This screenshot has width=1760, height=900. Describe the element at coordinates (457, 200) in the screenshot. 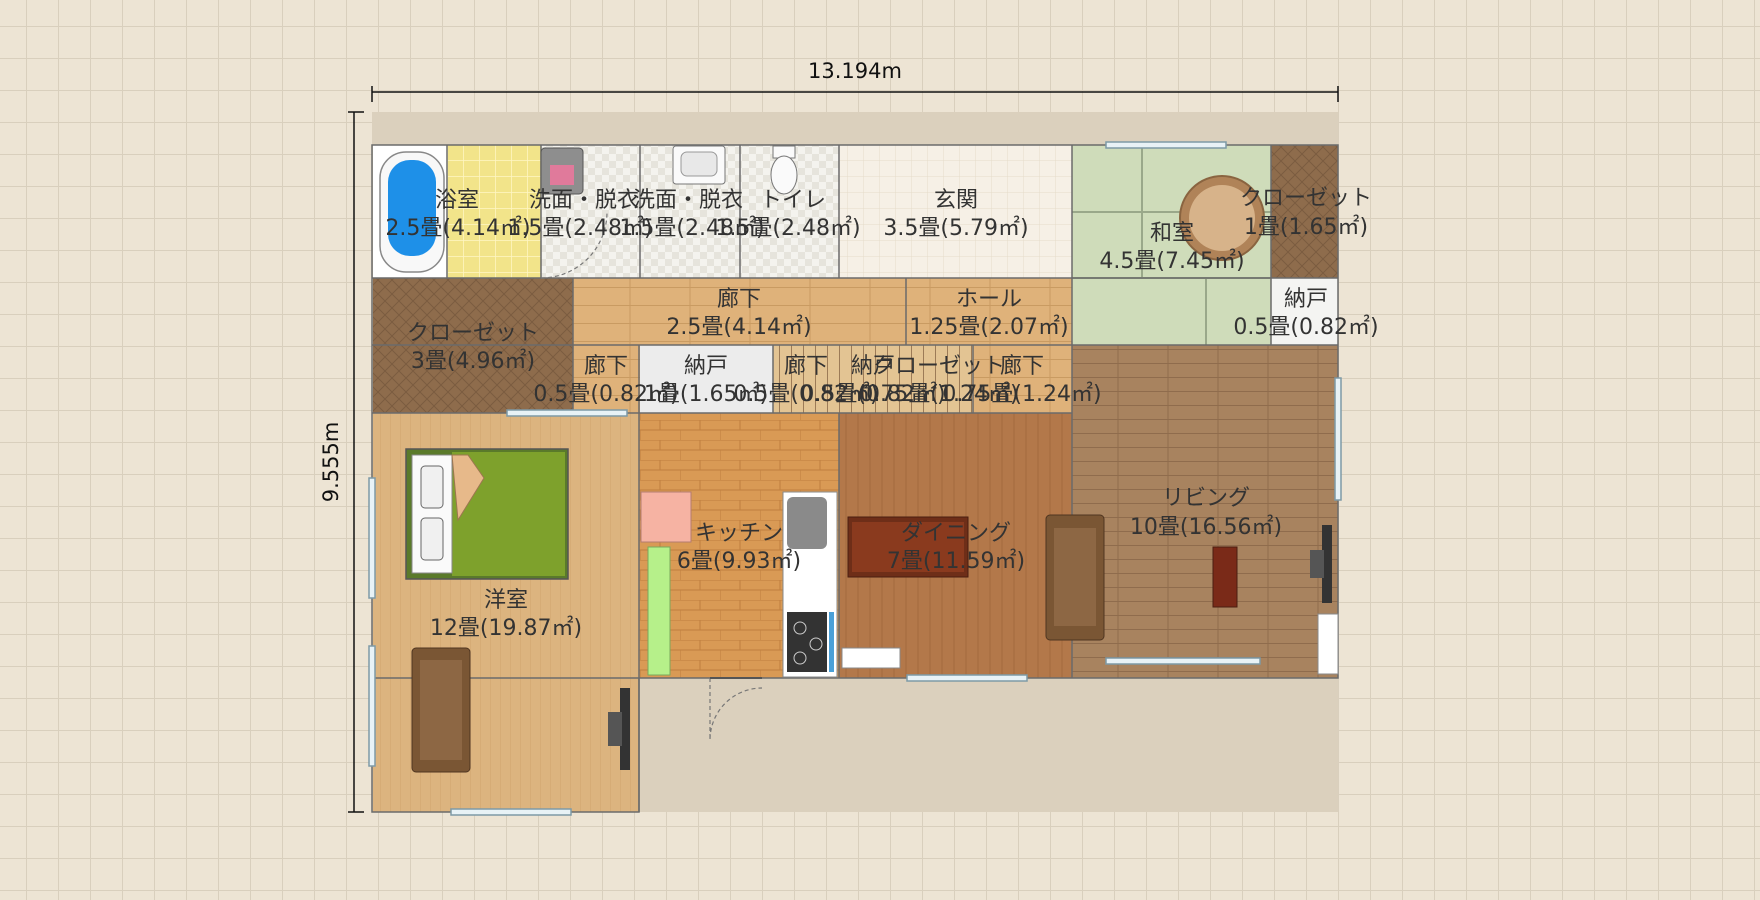

I see `svg-text: 浴室` at that location.